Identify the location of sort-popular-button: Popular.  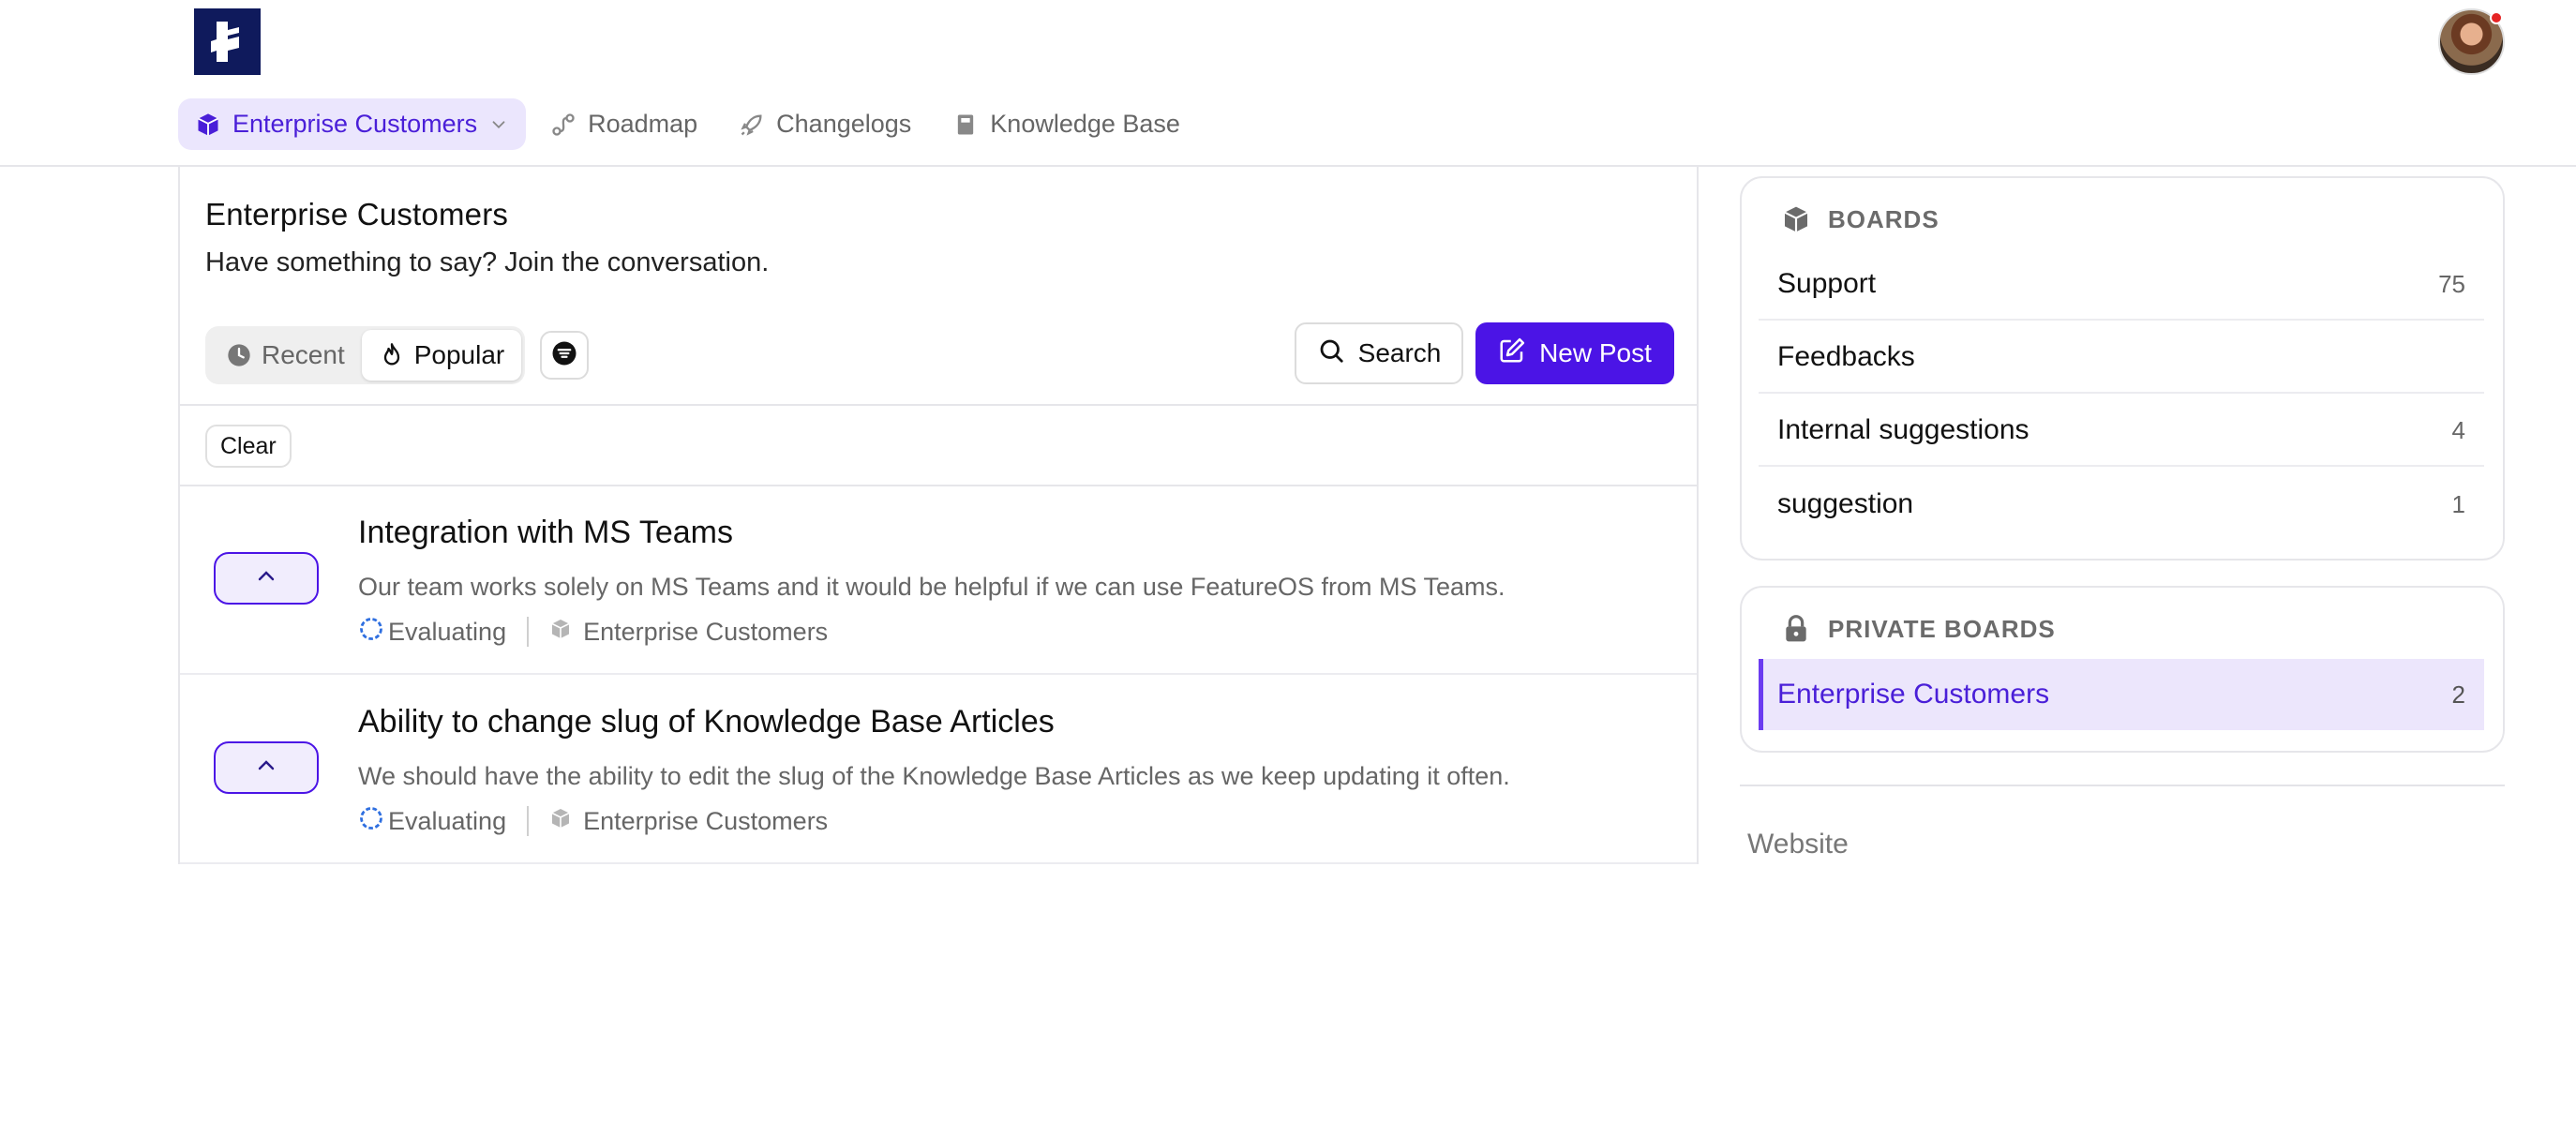
(441, 355).